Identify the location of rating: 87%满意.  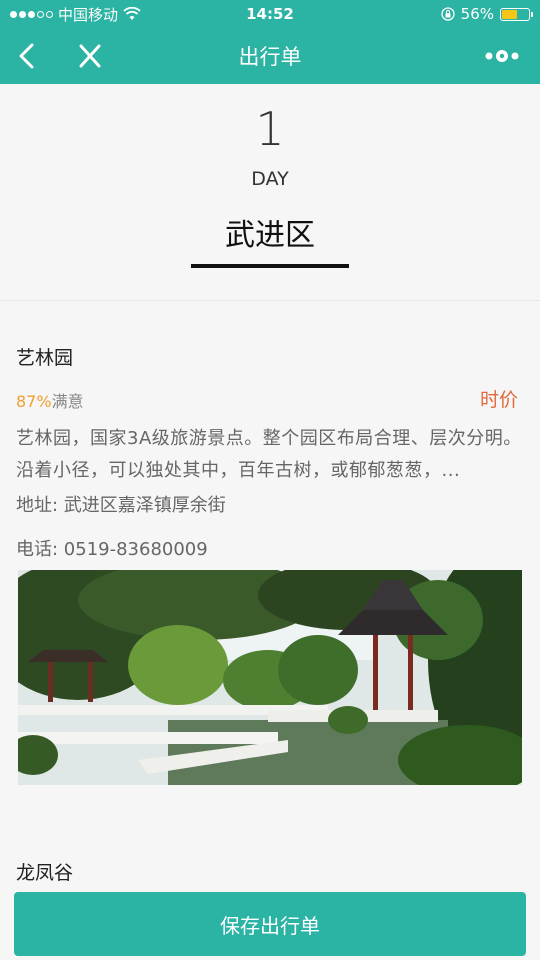
(50, 400).